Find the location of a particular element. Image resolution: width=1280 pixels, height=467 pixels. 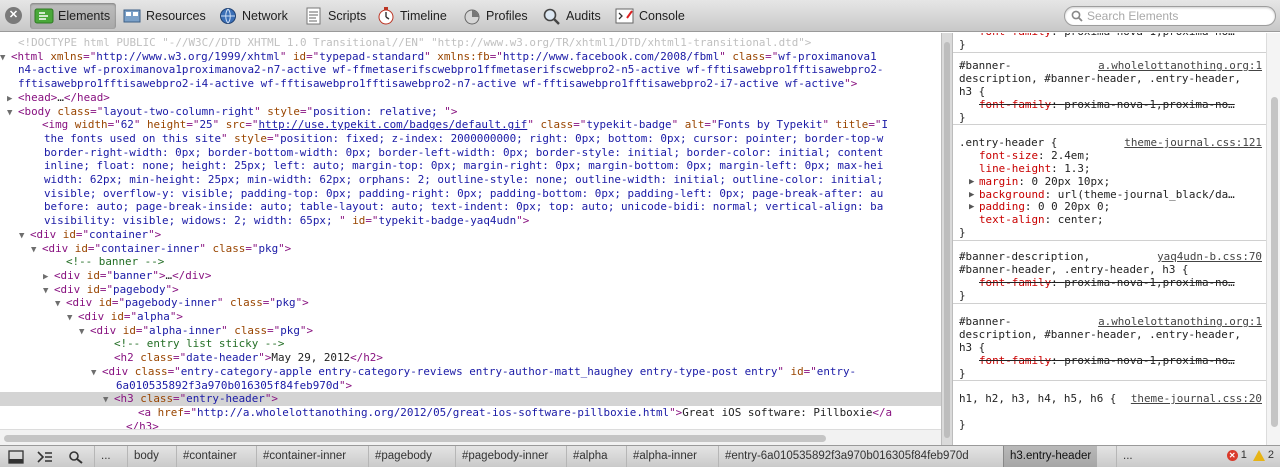

horizontal-scrollbar is located at coordinates (470, 437).